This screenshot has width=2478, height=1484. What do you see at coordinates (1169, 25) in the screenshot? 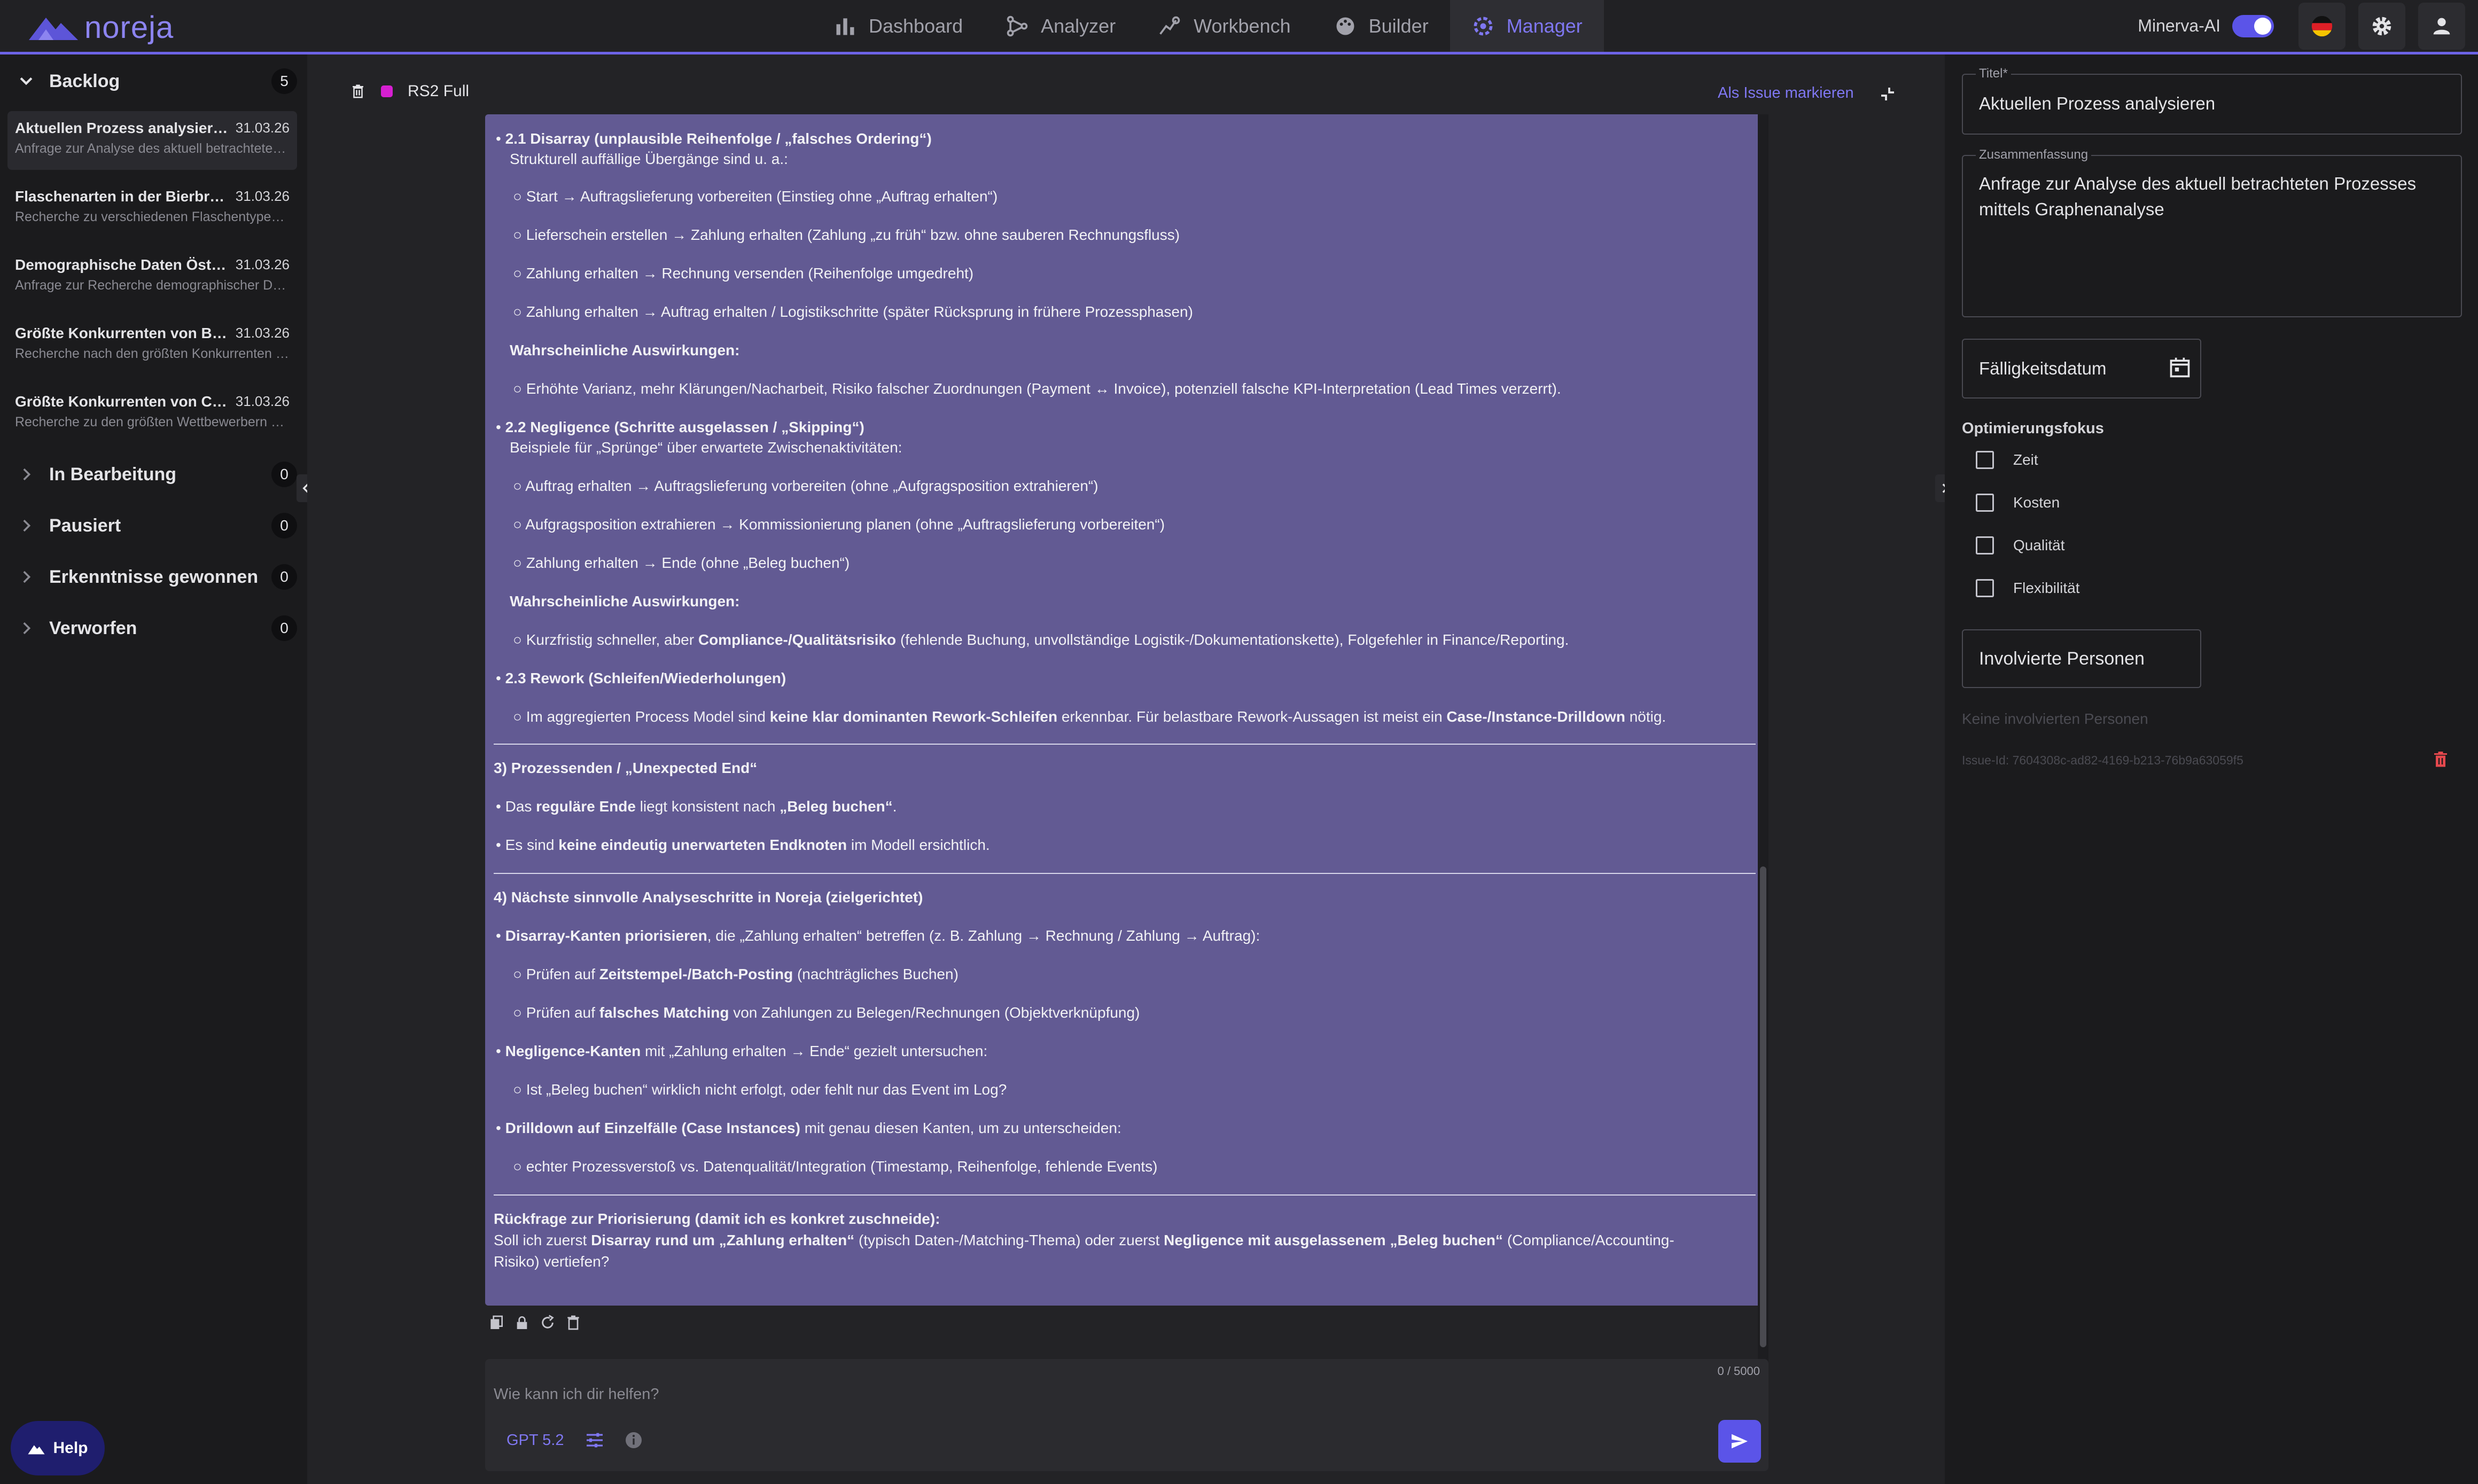
I see `search-graph-icon` at bounding box center [1169, 25].